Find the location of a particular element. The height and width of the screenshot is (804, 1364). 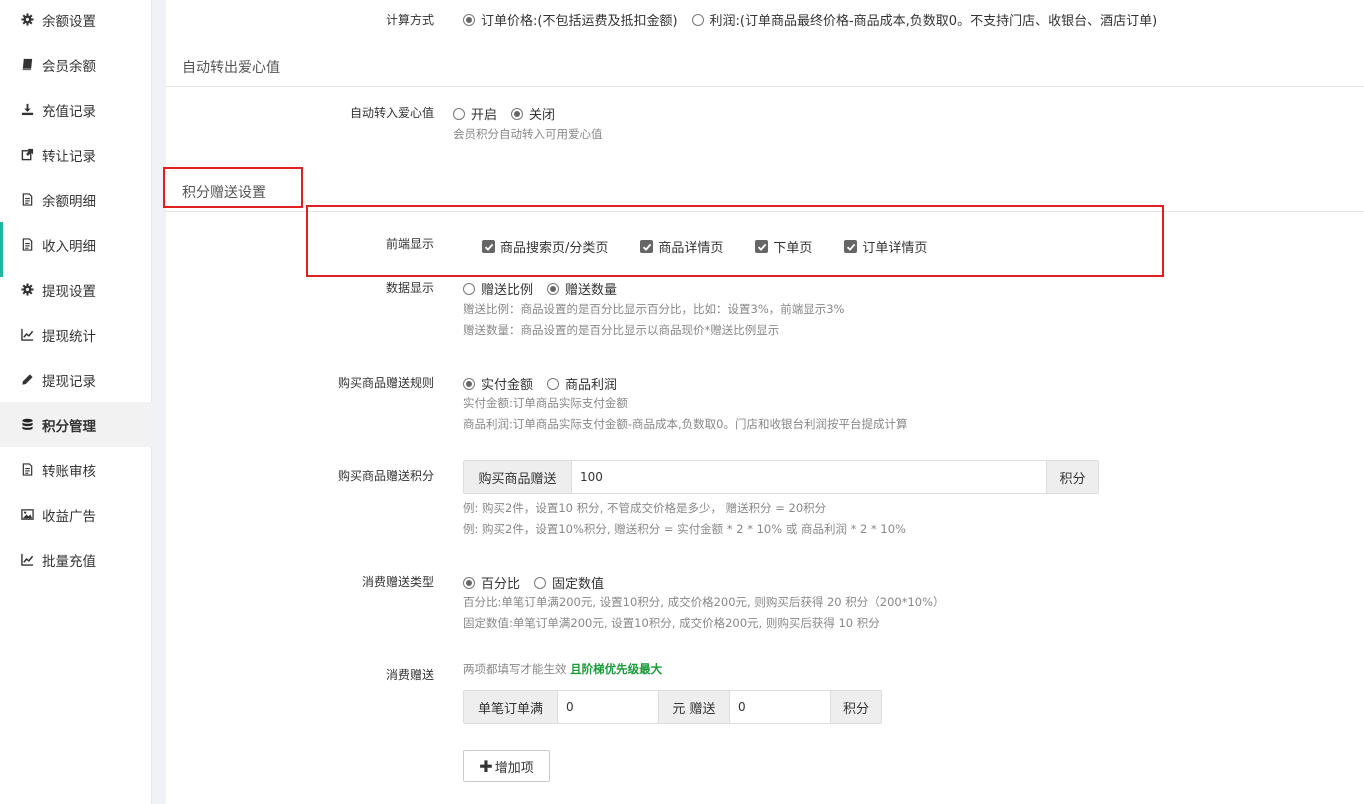

sidebar-item-label: 会员余额 is located at coordinates (69, 66).